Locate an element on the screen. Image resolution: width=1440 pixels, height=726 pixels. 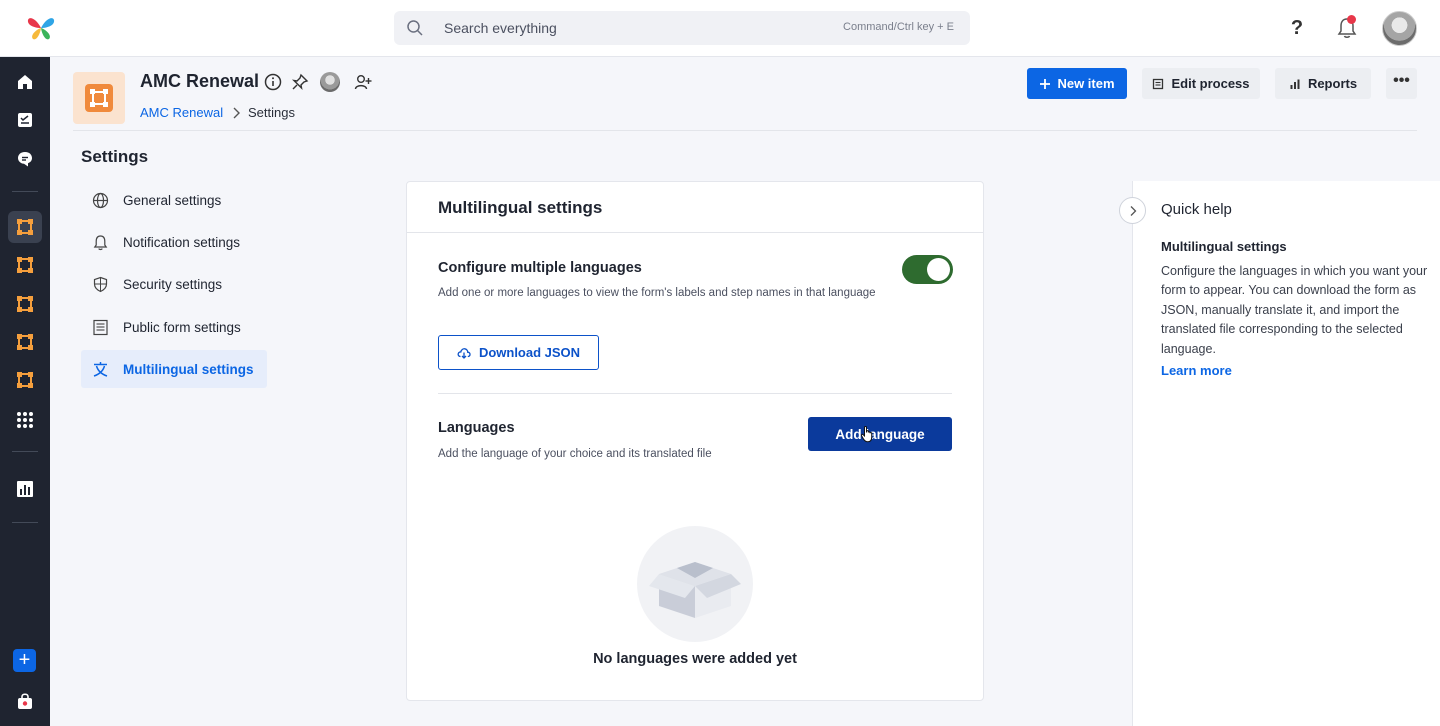
bell-icon is located at coordinates (100, 242).